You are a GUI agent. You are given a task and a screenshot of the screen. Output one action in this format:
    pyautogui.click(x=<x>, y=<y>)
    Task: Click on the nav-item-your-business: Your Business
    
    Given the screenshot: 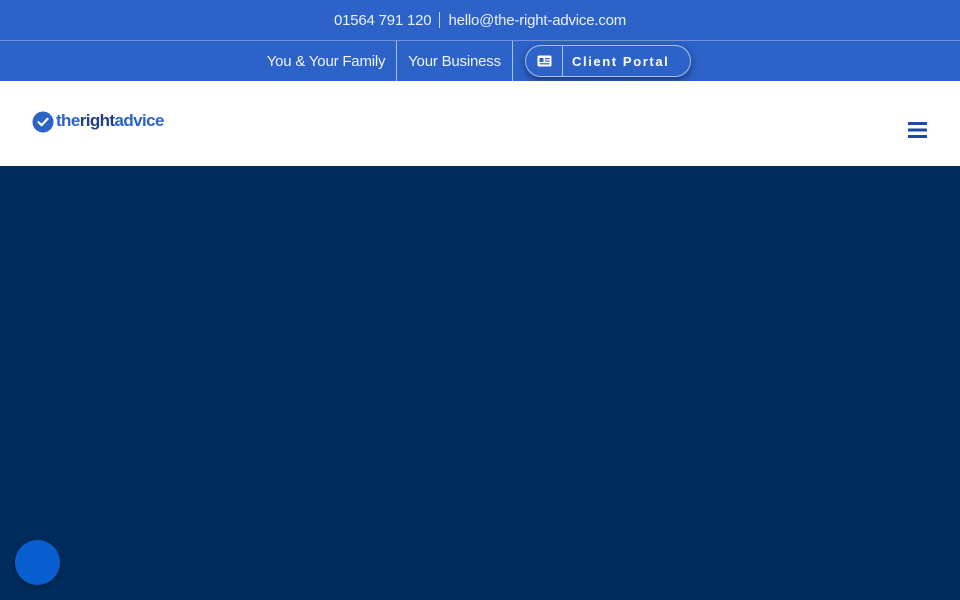 What is the action you would take?
    pyautogui.click(x=455, y=61)
    